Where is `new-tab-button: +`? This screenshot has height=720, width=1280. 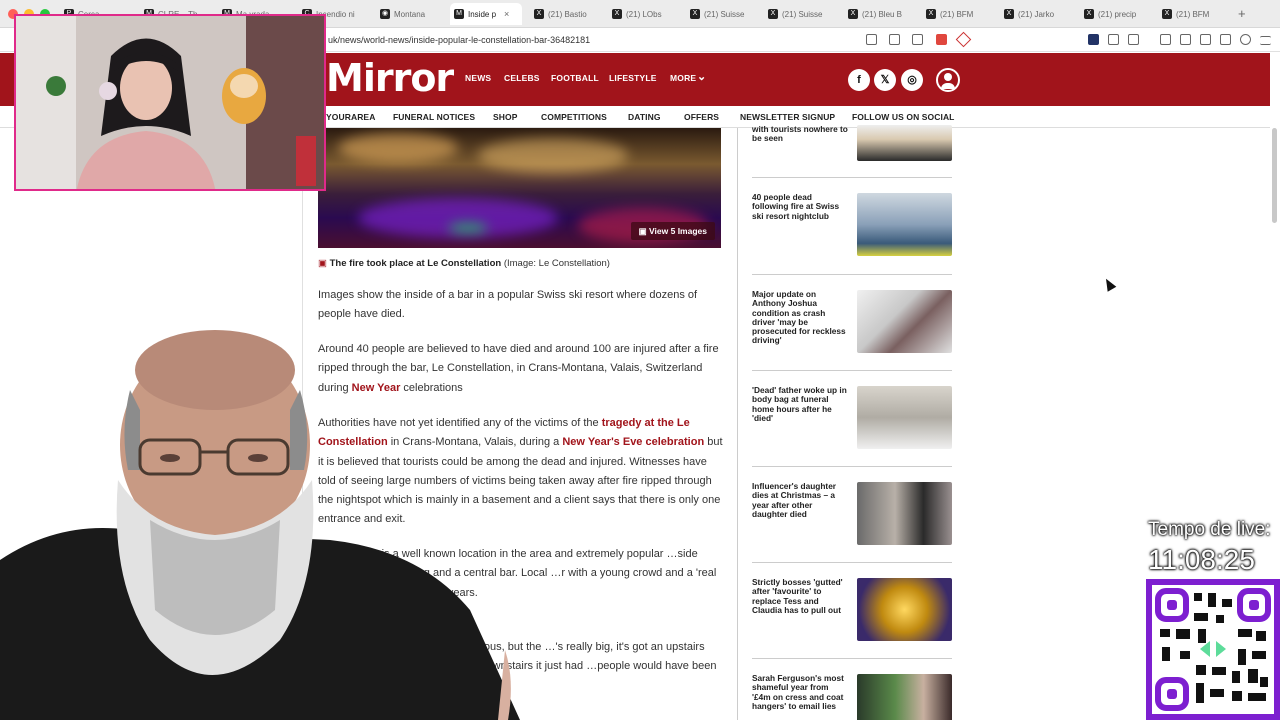 new-tab-button: + is located at coordinates (1242, 13).